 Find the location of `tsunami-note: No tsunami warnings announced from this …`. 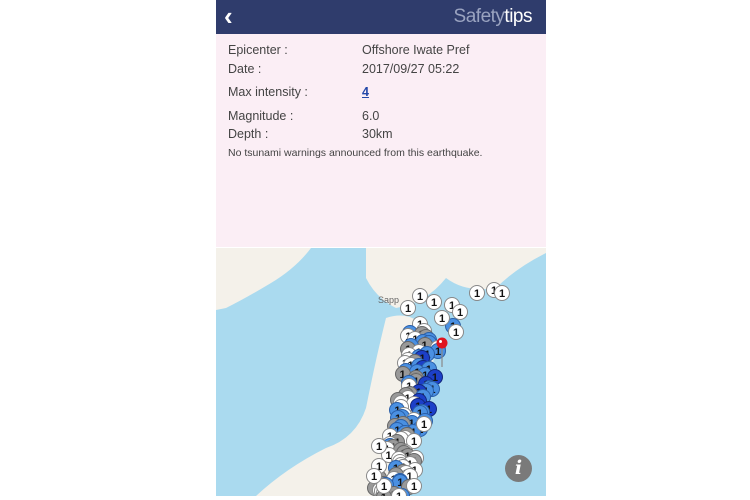

tsunami-note: No tsunami warnings announced from this … is located at coordinates (355, 153).